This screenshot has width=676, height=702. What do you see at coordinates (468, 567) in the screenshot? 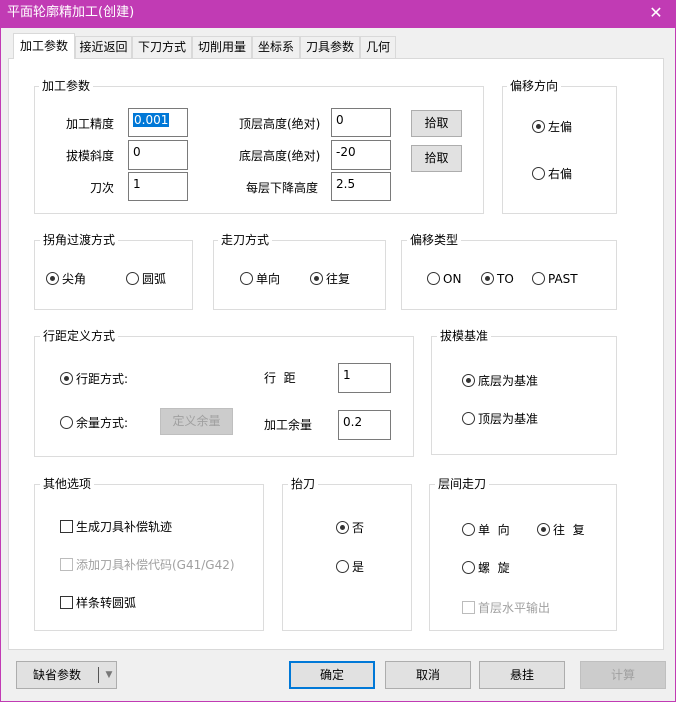
I see `radio-layer-spiral` at bounding box center [468, 567].